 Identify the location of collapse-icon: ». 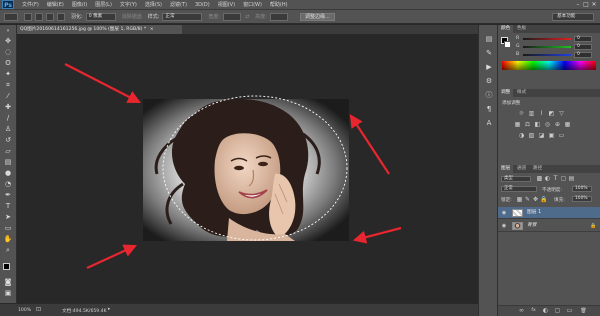
(8, 31).